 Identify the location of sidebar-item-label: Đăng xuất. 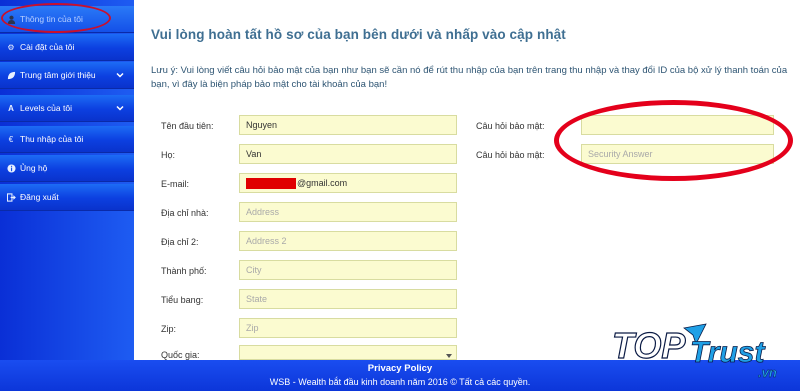
(39, 197).